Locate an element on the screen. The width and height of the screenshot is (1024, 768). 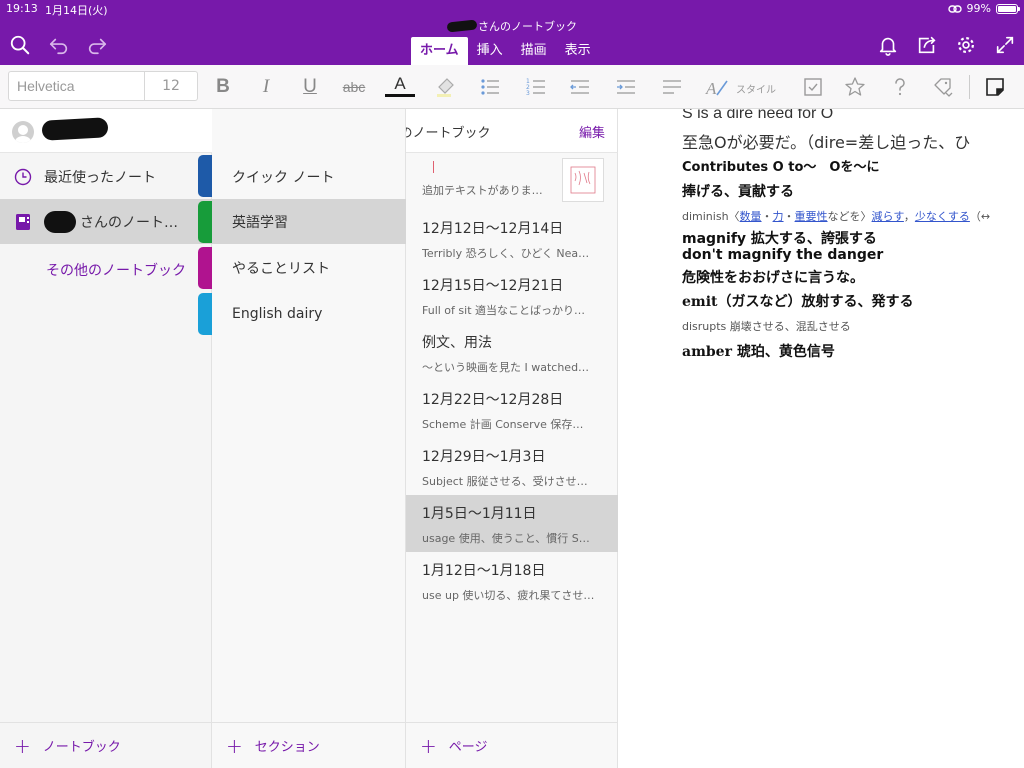
font-size-field: 12 is located at coordinates (171, 86).